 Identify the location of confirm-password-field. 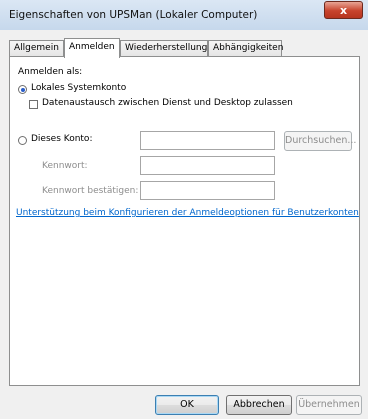
(207, 190).